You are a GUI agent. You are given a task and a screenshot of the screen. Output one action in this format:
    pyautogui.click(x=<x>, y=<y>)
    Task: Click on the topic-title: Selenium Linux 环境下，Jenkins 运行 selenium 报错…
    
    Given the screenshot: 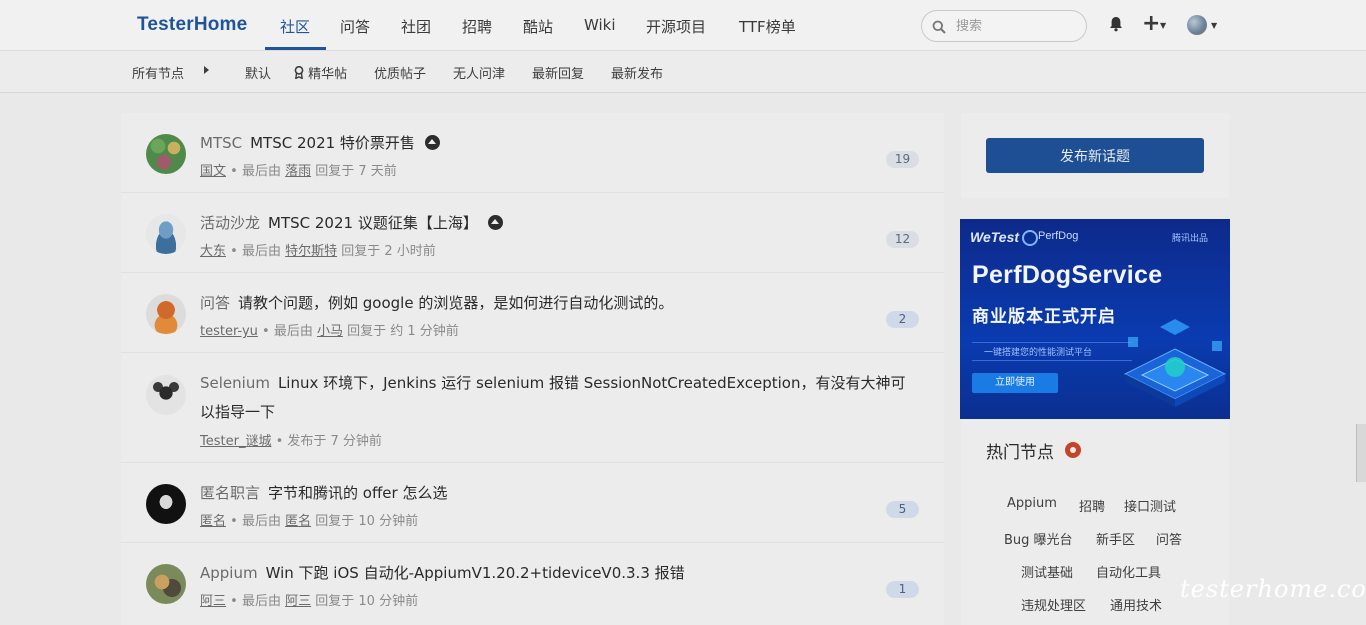 What is the action you would take?
    pyautogui.click(x=560, y=398)
    